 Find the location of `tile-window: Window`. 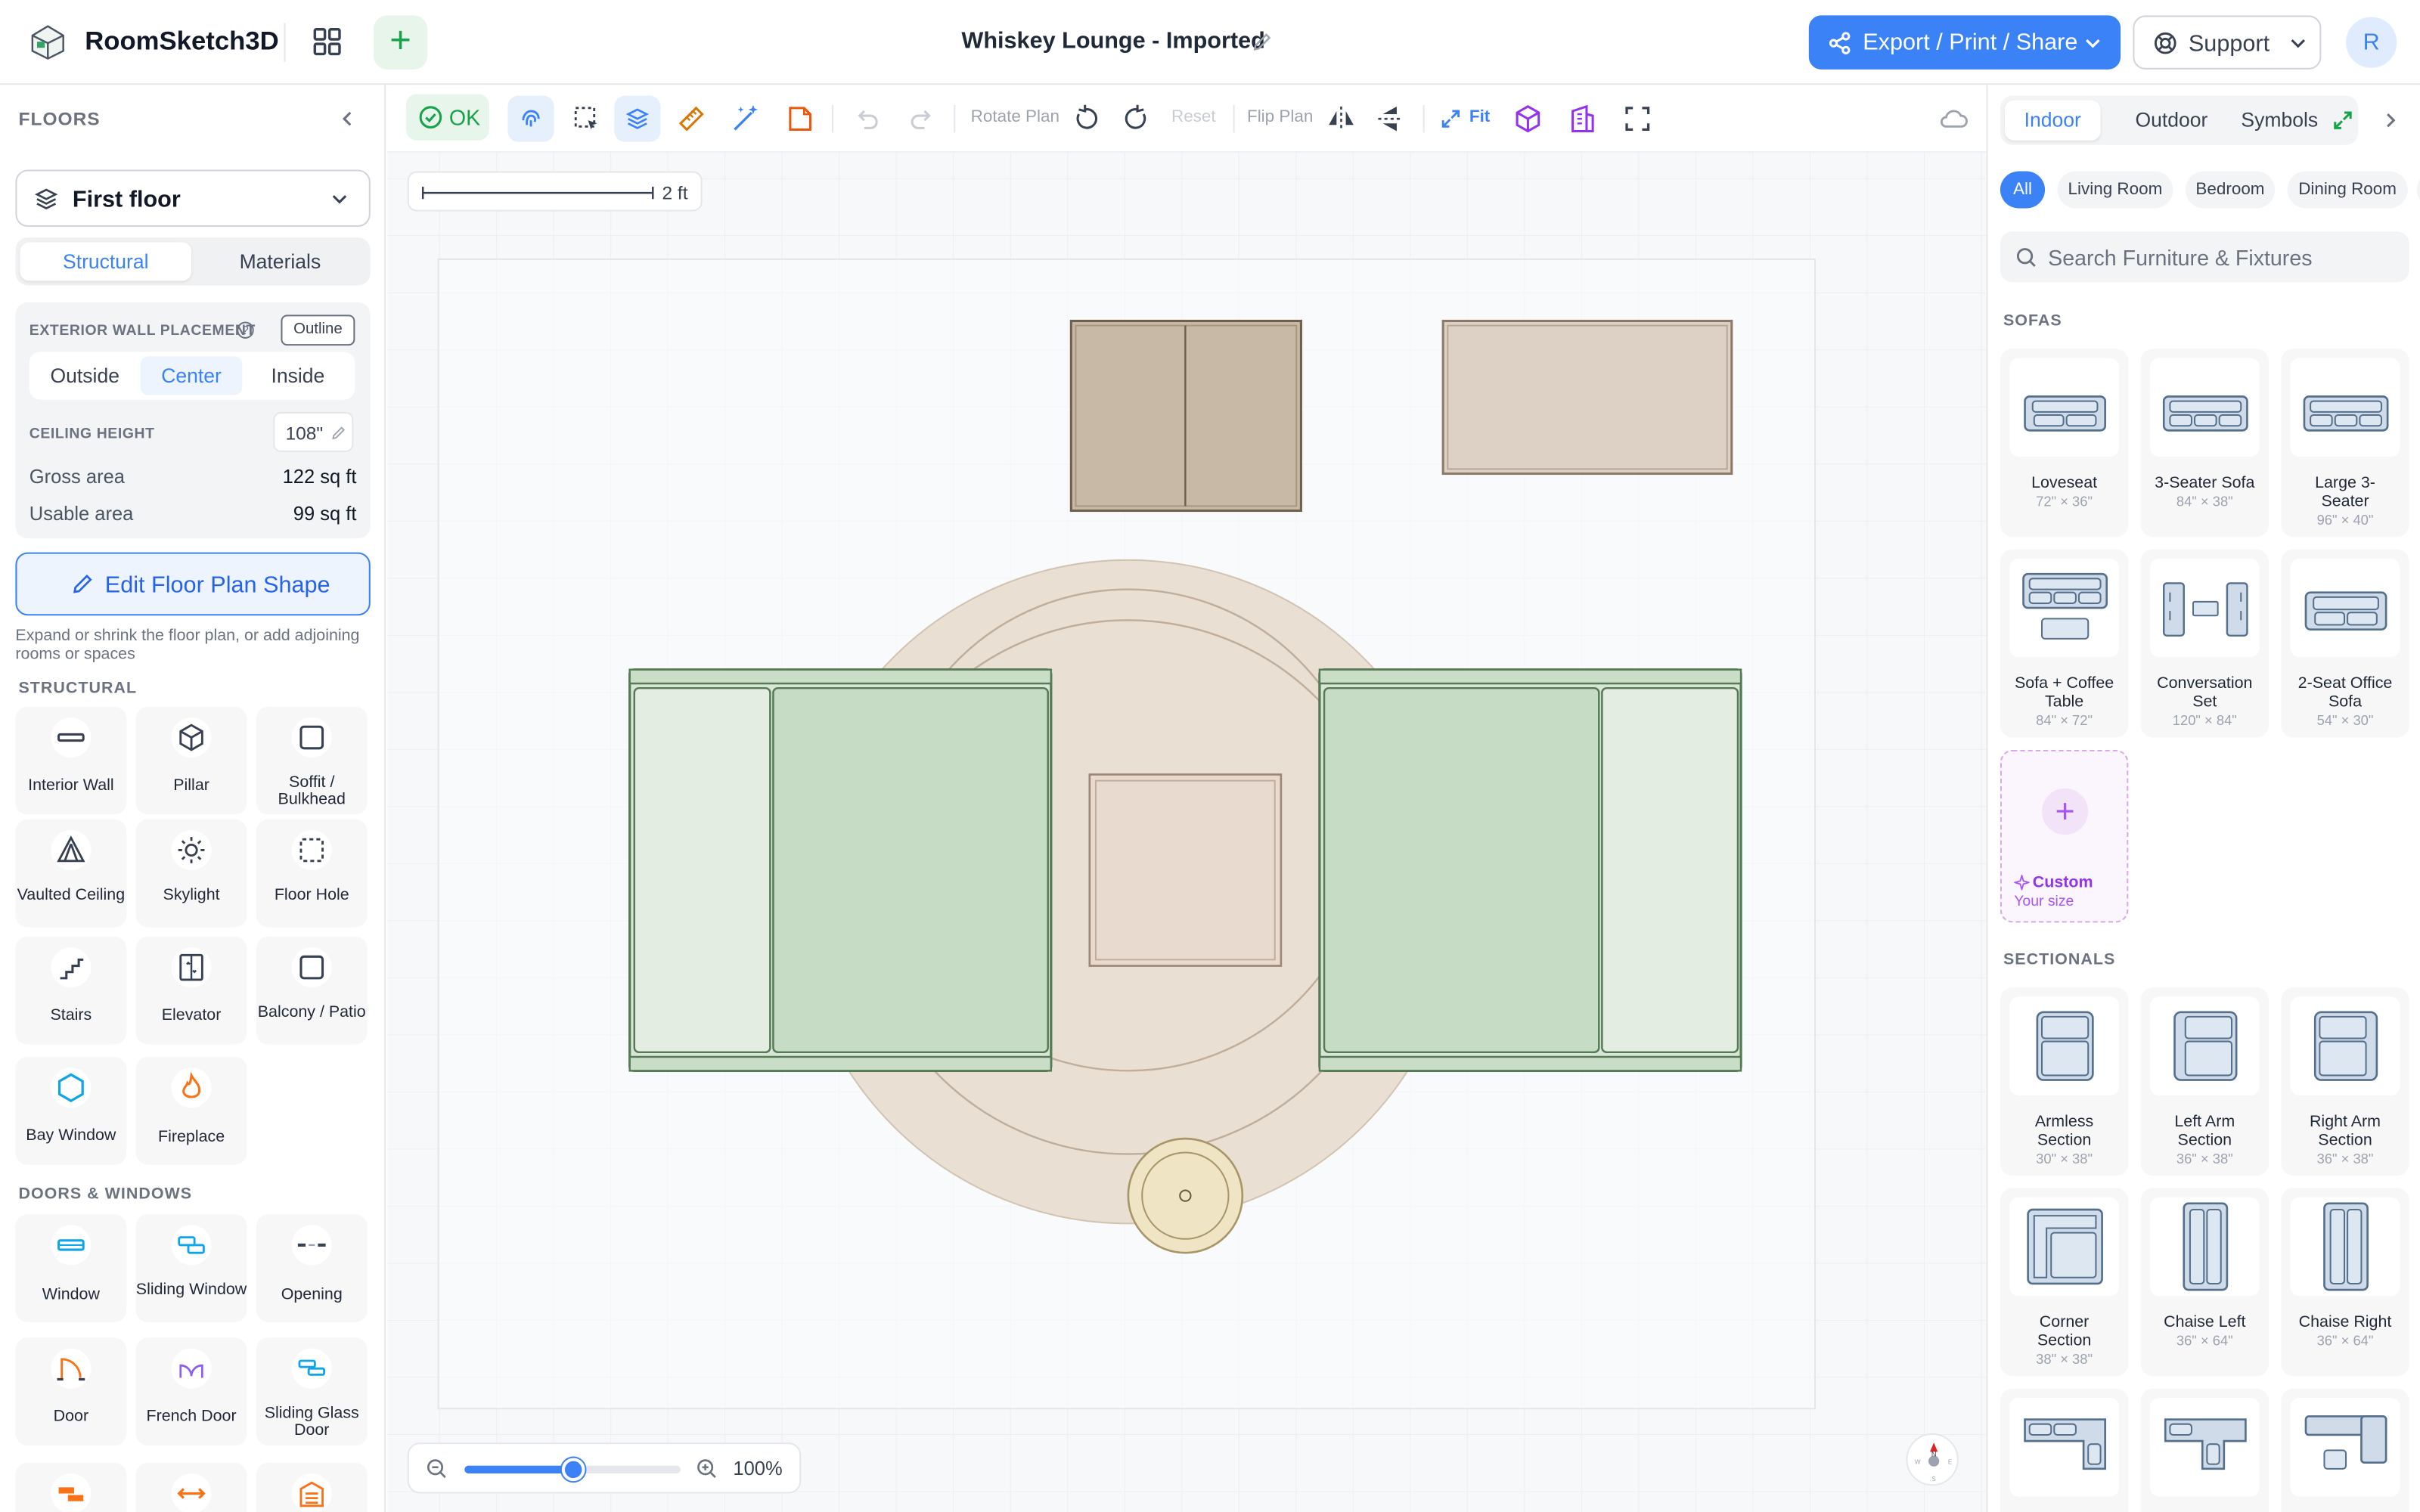

tile-window: Window is located at coordinates (71, 1268).